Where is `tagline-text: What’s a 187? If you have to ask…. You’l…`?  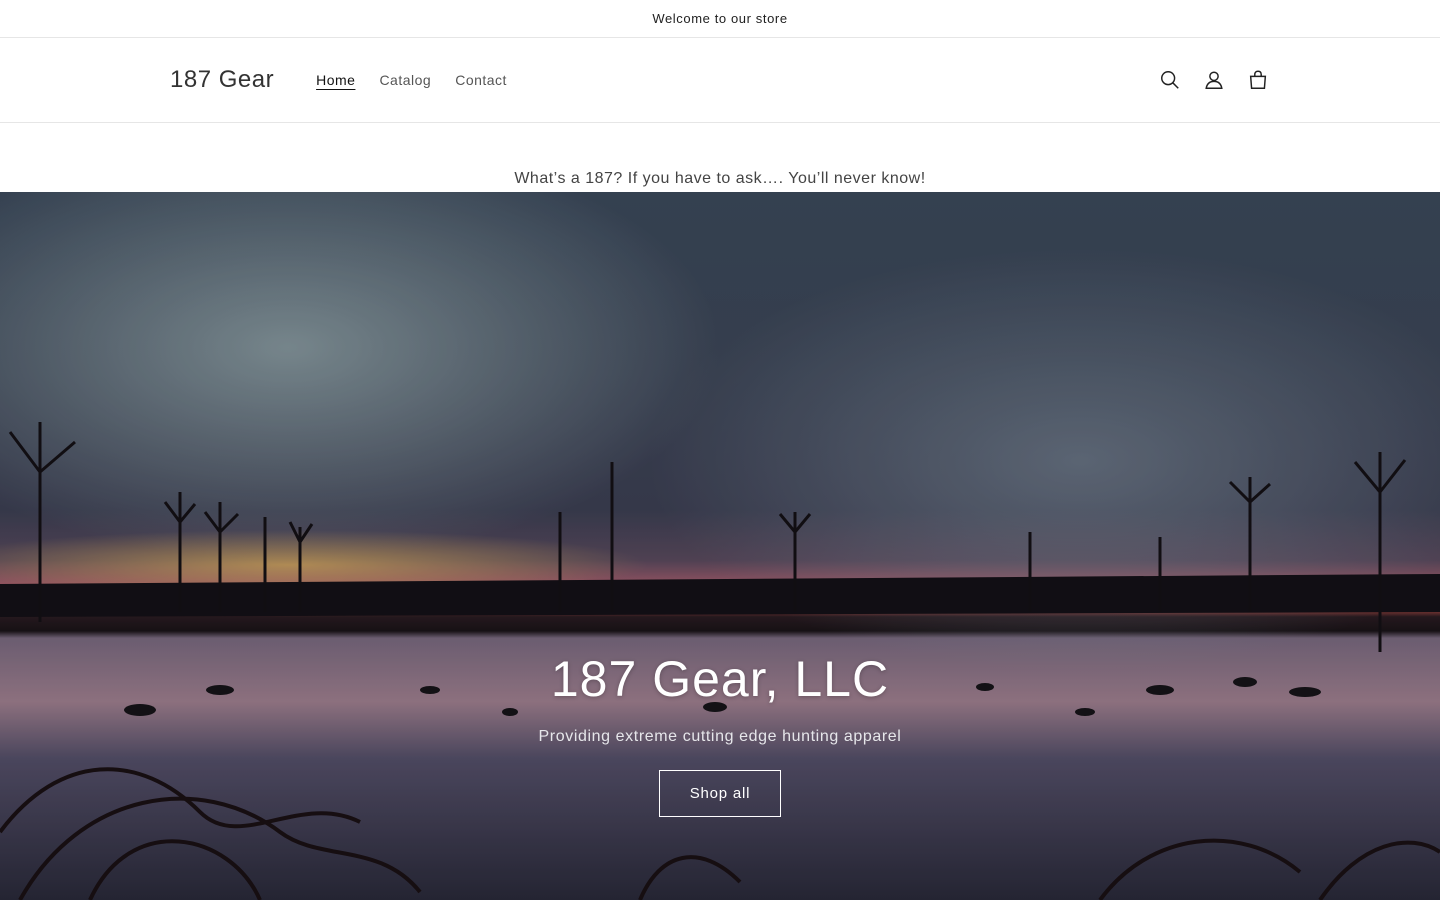 tagline-text: What’s a 187? If you have to ask…. You’l… is located at coordinates (720, 178).